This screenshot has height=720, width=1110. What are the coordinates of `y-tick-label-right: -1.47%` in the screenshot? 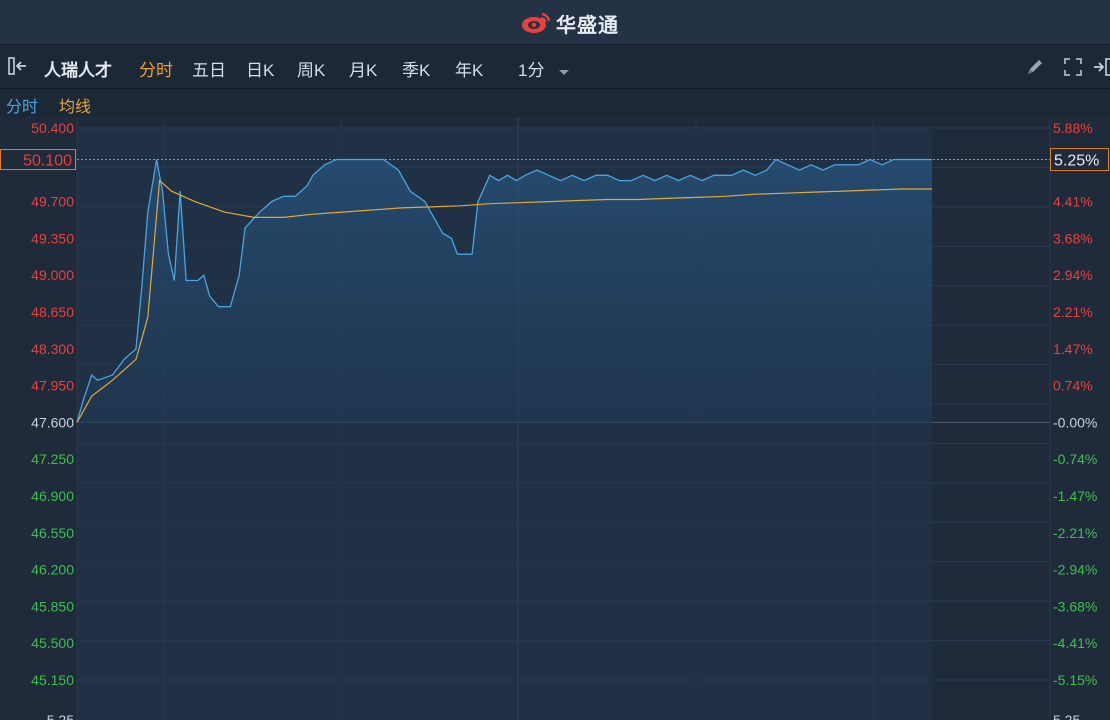 It's located at (1075, 496).